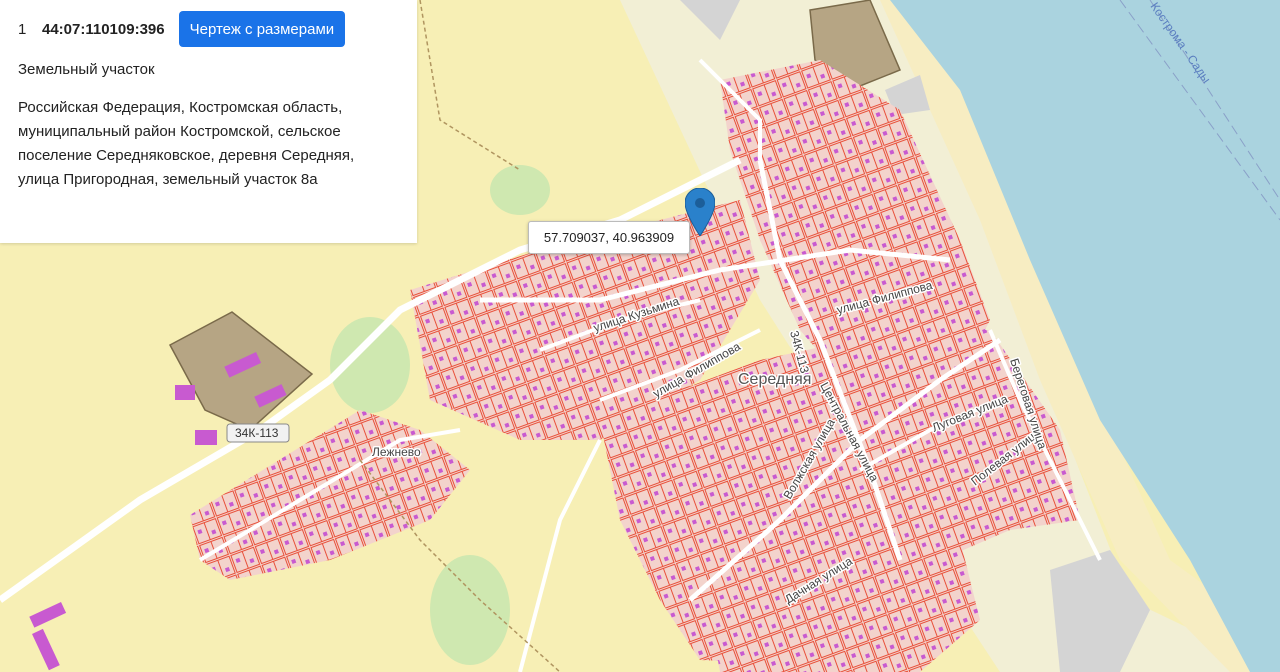 Image resolution: width=1280 pixels, height=672 pixels. I want to click on drawing-with-dimensions-button: Чертеж с размерами, so click(262, 29).